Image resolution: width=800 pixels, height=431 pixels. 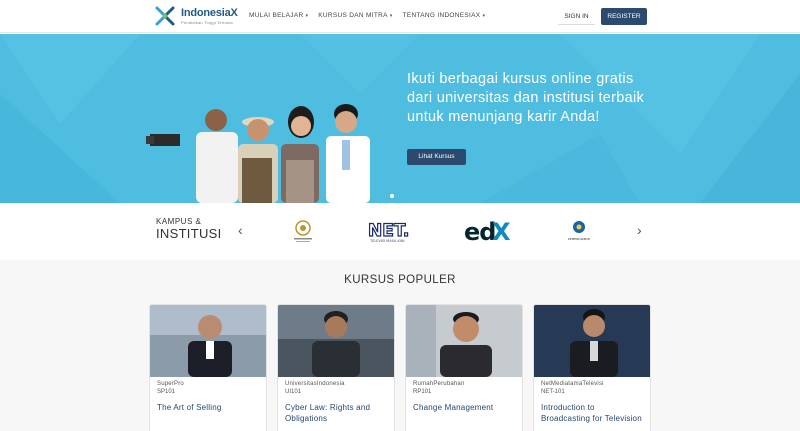 I want to click on net-logo-subtext: TELEVISI MASA KINI, so click(x=387, y=241).